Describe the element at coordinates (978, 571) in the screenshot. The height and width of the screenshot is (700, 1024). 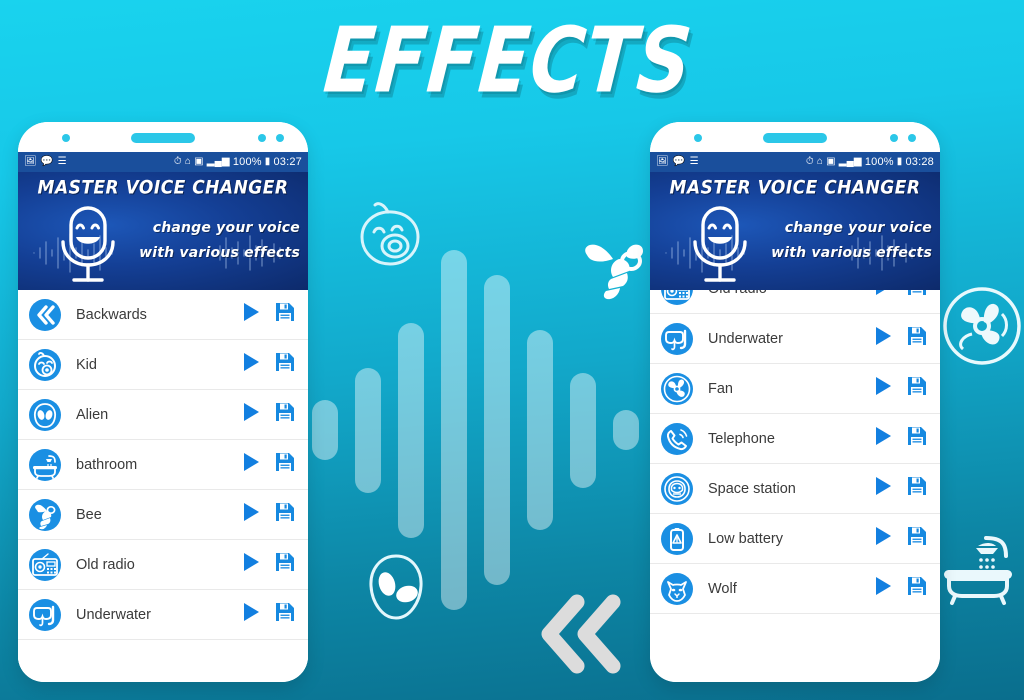
I see `bathtub-shower-icon` at that location.